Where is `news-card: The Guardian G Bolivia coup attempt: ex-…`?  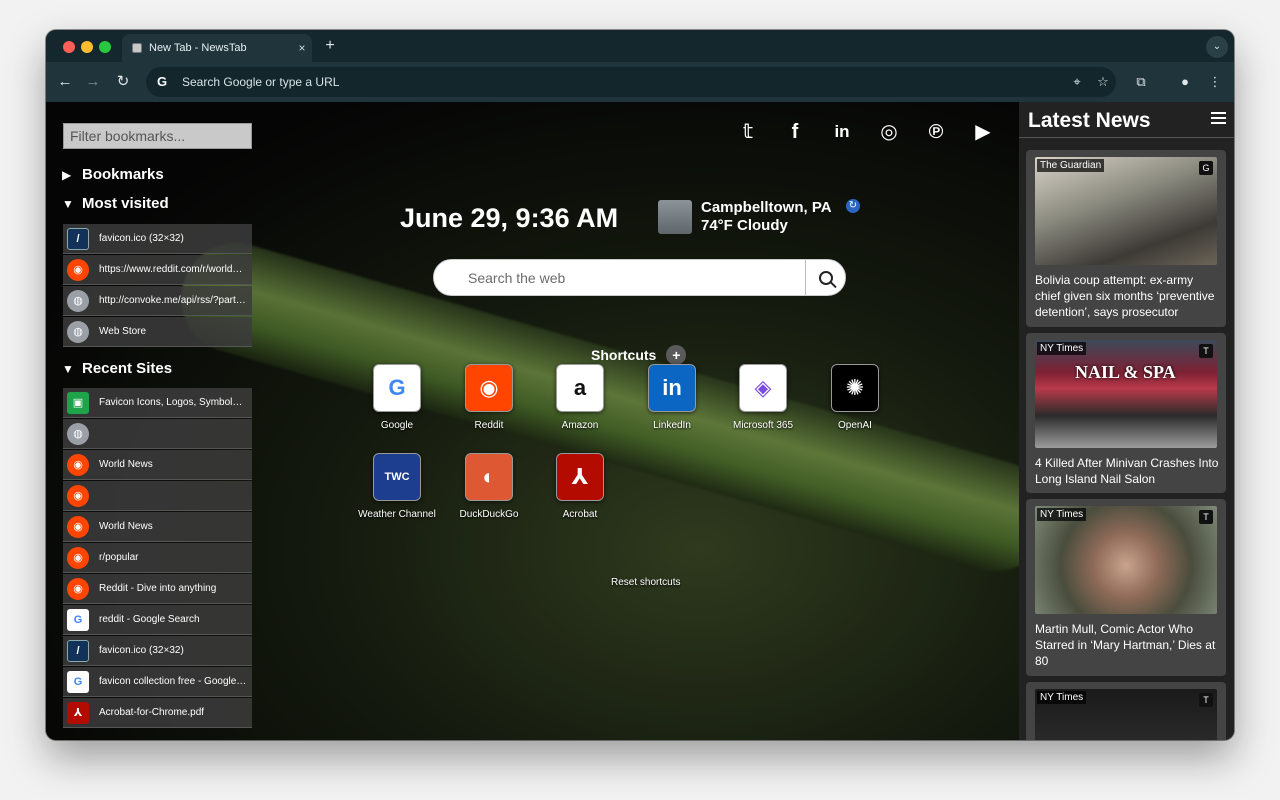
news-card: The Guardian G Bolivia coup attempt: ex-… is located at coordinates (1126, 238).